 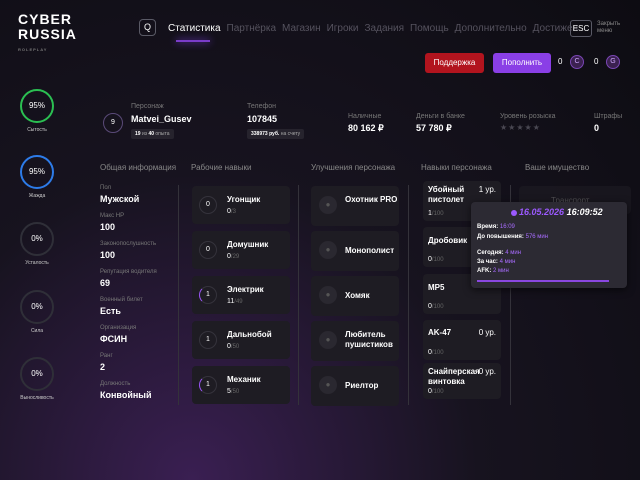 What do you see at coordinates (37, 239) in the screenshot?
I see `fatigue-ring: 0%` at bounding box center [37, 239].